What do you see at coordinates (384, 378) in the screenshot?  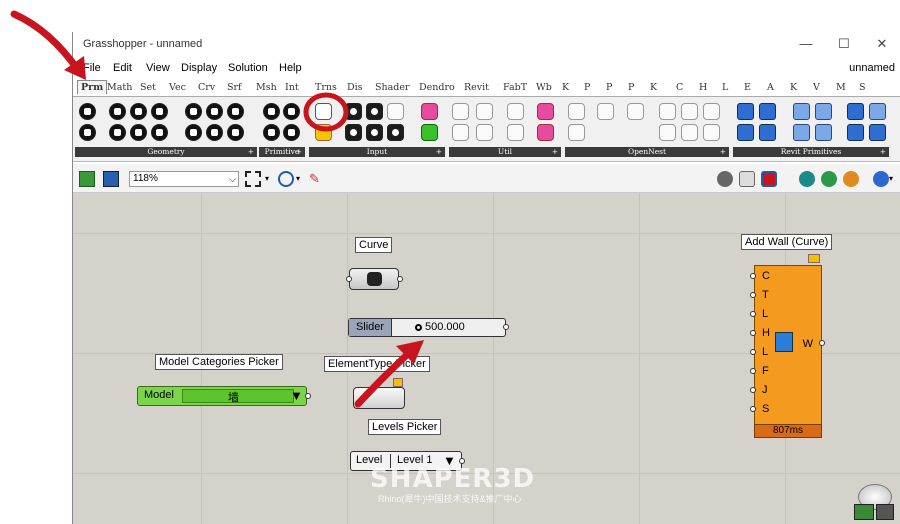 I see `annotation-arrow-slider` at bounding box center [384, 378].